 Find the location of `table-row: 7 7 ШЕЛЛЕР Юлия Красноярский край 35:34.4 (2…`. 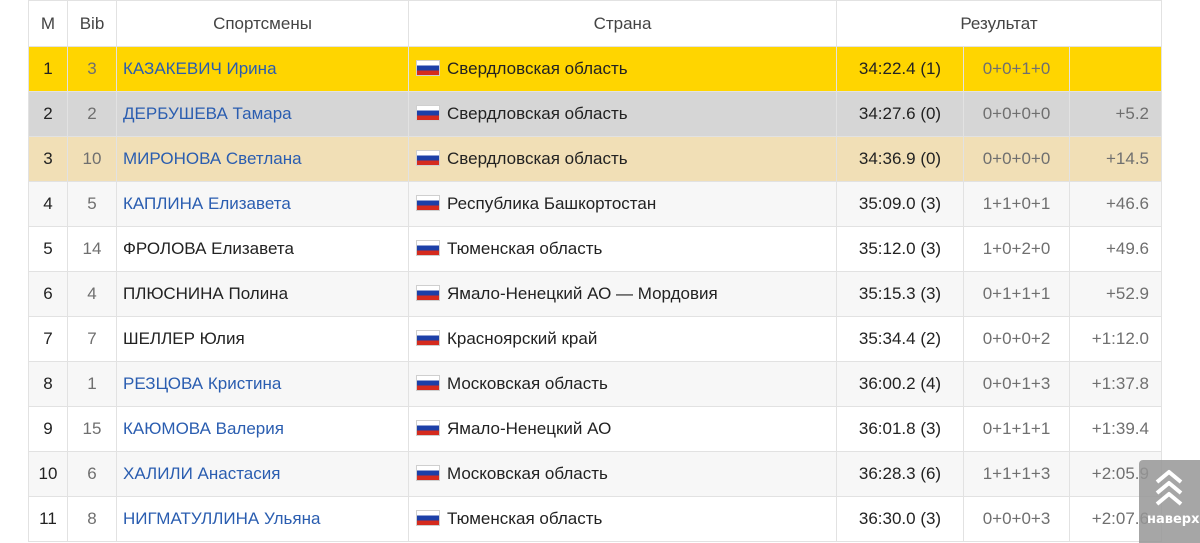

table-row: 7 7 ШЕЛЛЕР Юлия Красноярский край 35:34.4 (2… is located at coordinates (595, 339).